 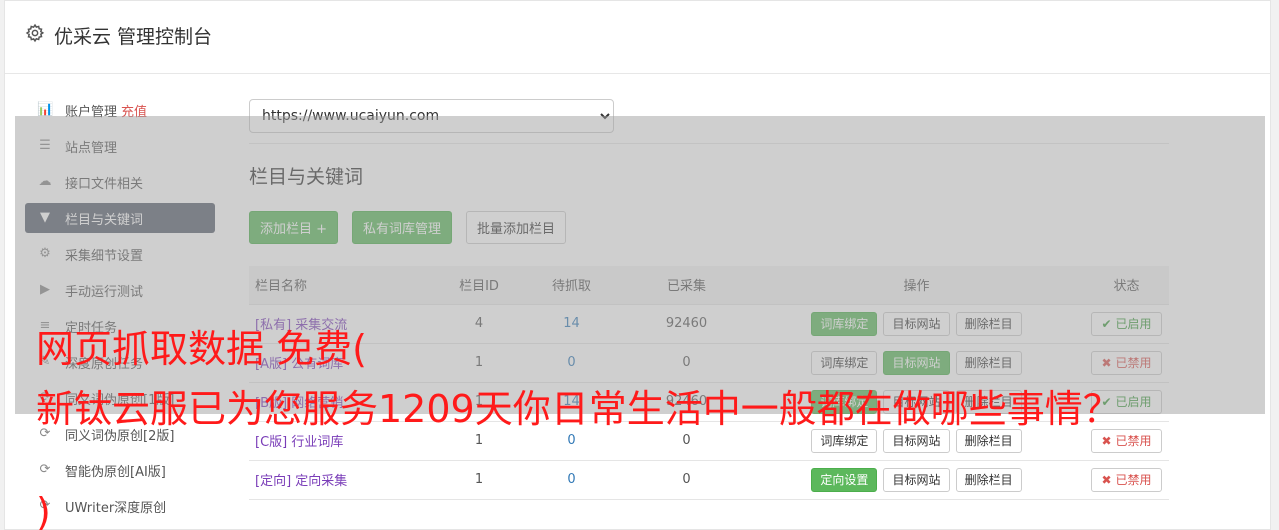 I want to click on column-id: 1, so click(x=479, y=479).